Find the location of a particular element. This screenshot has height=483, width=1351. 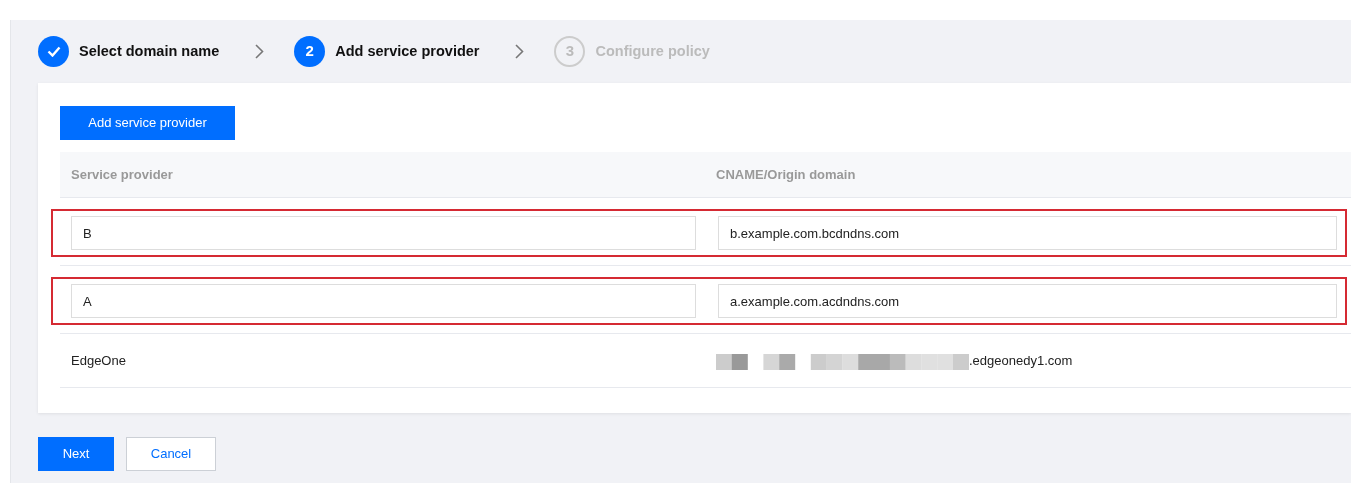

table-cell-text: .edgeonedy1.com is located at coordinates (1021, 360).